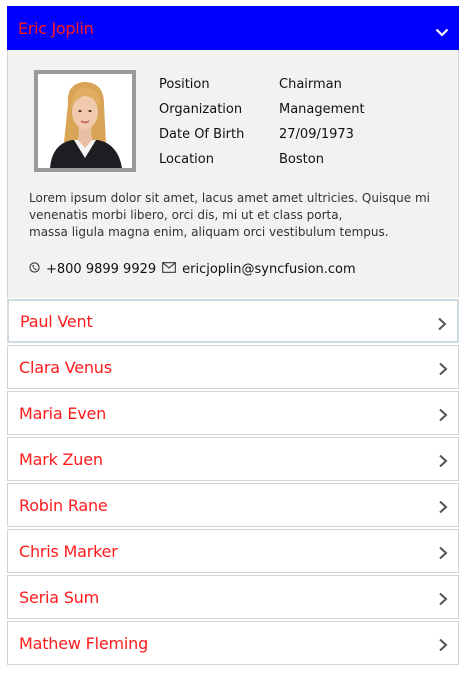  I want to click on detail-row-date-of-birth: Date Of Birth 27/09/1973, so click(262, 134).